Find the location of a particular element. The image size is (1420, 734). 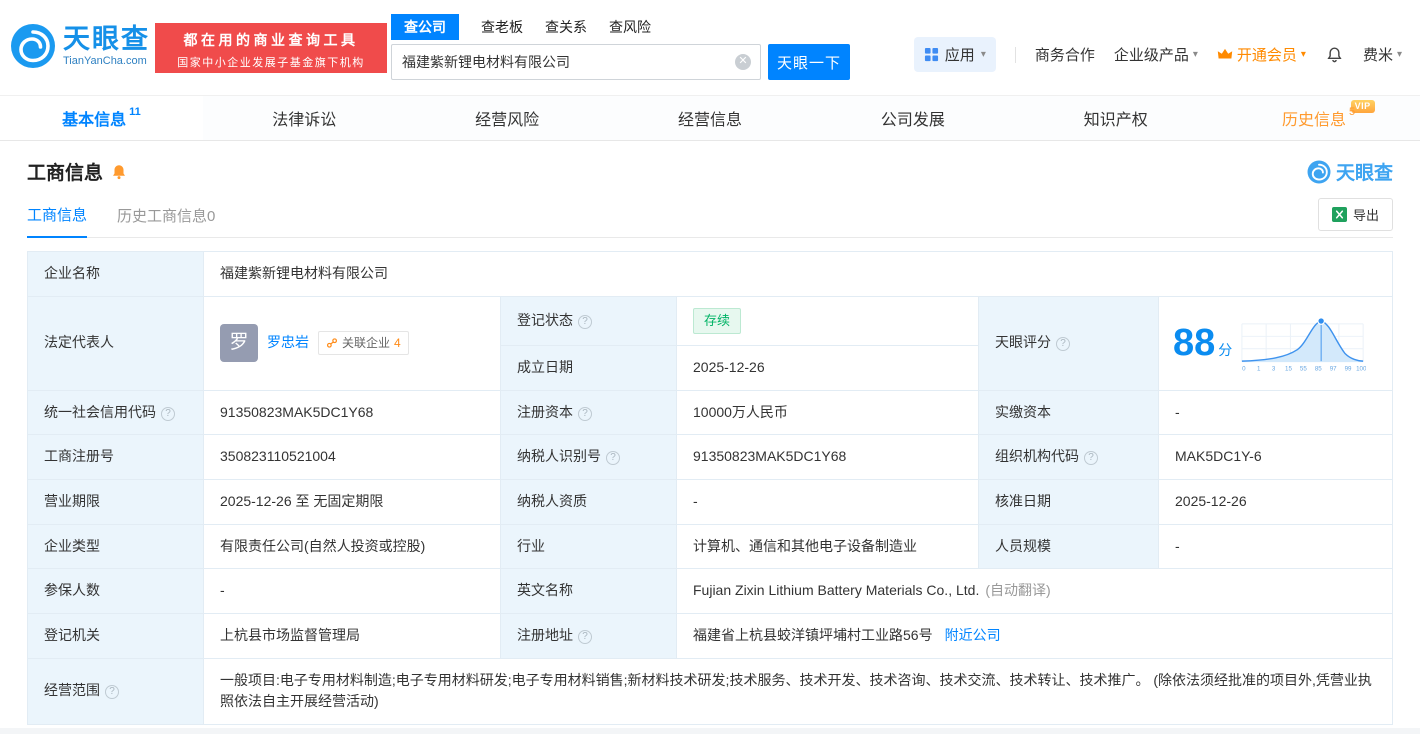

page-bottom-gap is located at coordinates (710, 731).